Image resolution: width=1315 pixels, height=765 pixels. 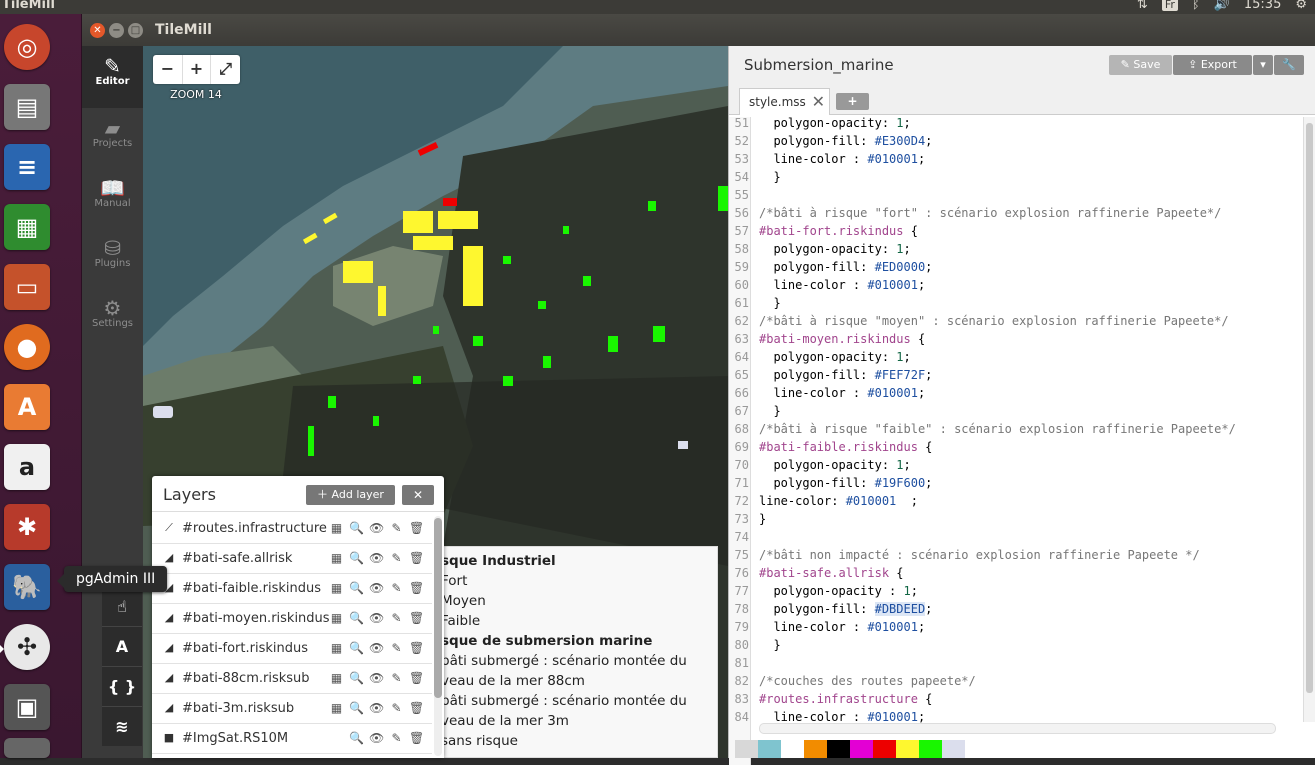 I want to click on close-tab-icon: ✕, so click(x=818, y=101).